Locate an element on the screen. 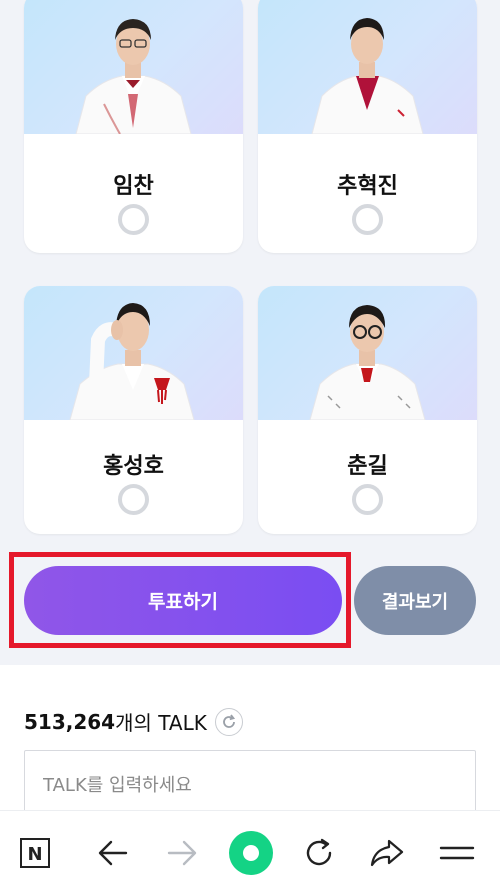 The width and height of the screenshot is (500, 894). candidate-card: 홍성호 is located at coordinates (133, 410).